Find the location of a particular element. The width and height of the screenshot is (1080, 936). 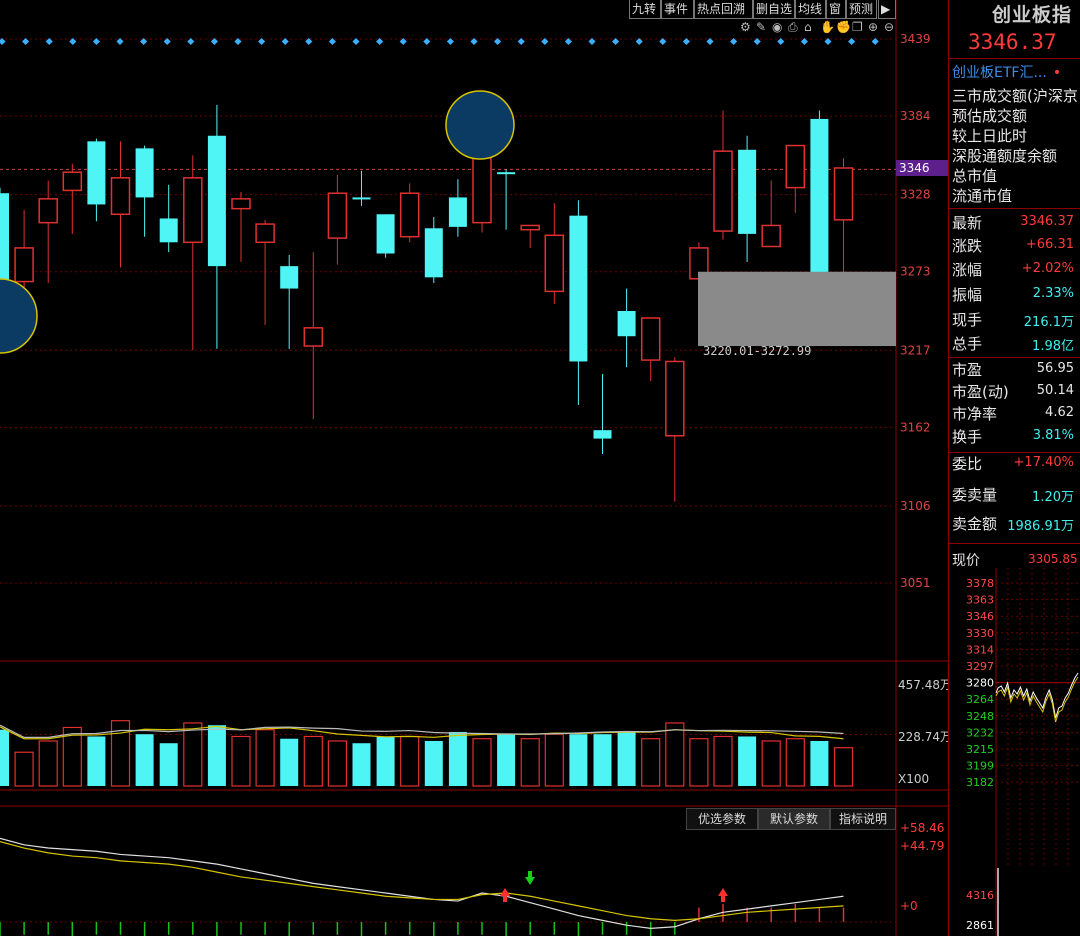

hand-icon: ✋ is located at coordinates (827, 27).